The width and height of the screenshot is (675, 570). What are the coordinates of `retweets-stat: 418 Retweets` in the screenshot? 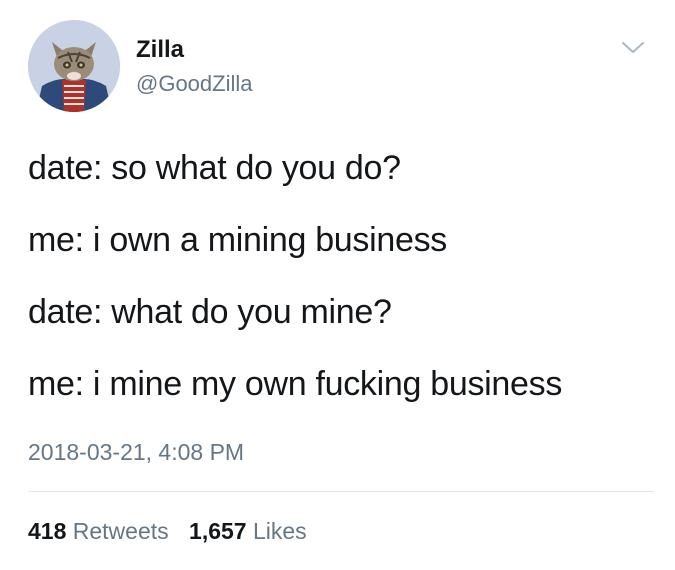 It's located at (98, 531).